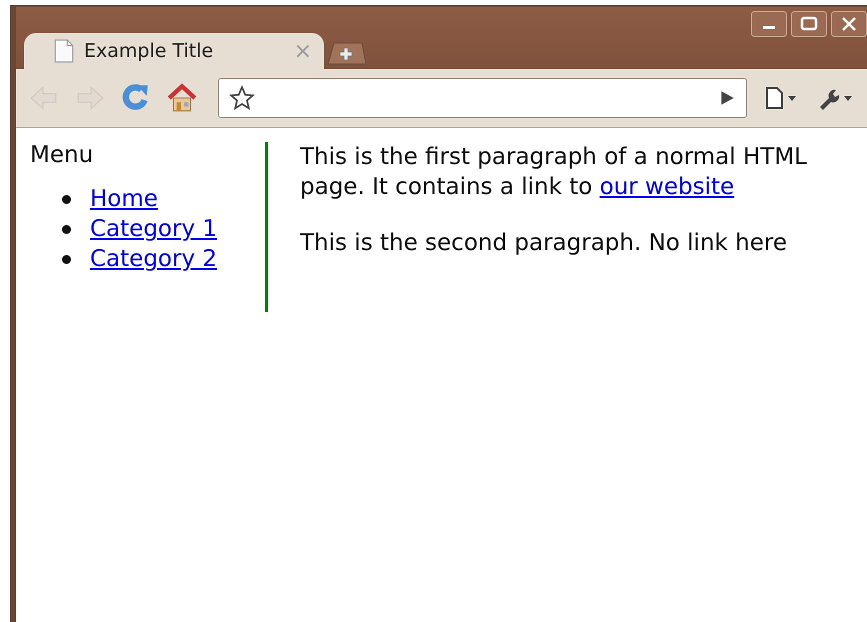  I want to click on website-link: our website, so click(667, 187).